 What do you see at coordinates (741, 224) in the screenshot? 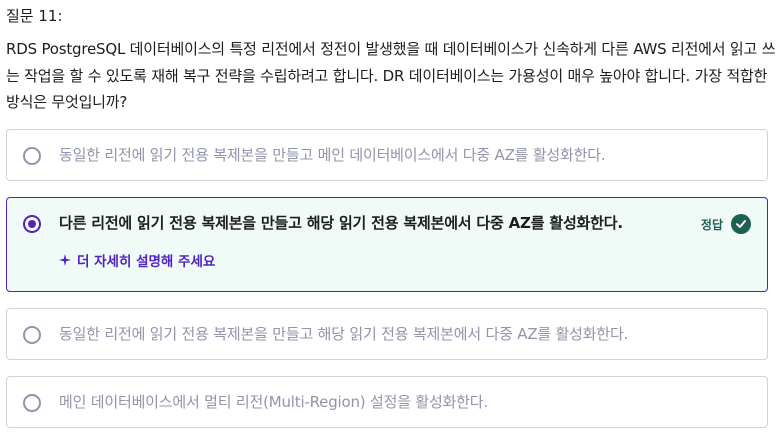
I see `check-circle-icon` at bounding box center [741, 224].